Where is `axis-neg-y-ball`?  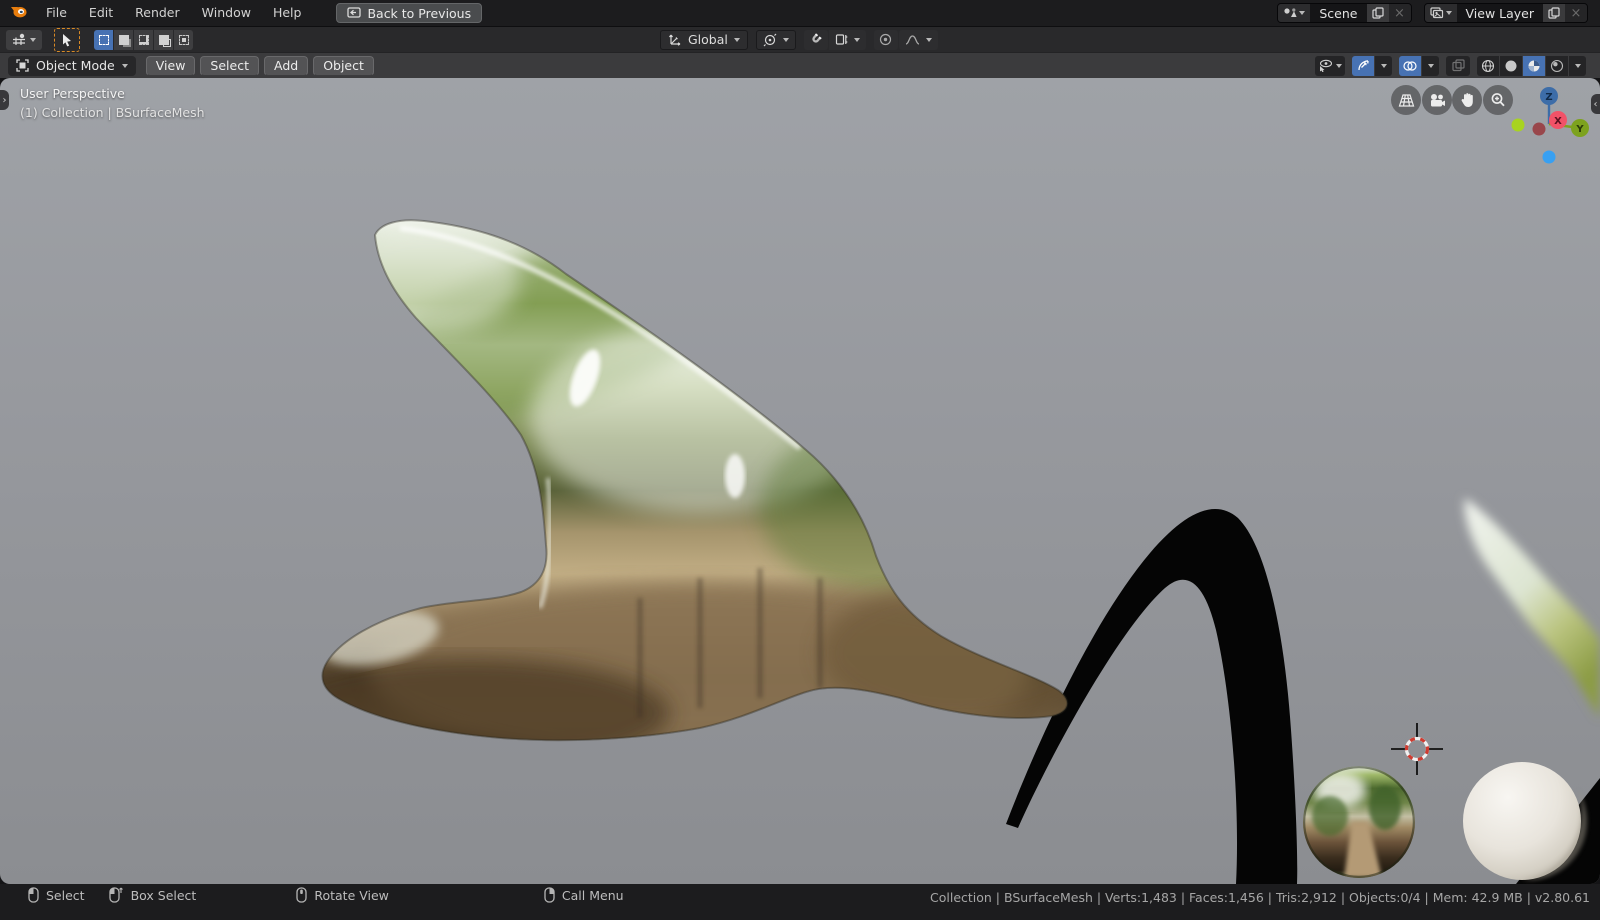 axis-neg-y-ball is located at coordinates (1518, 125).